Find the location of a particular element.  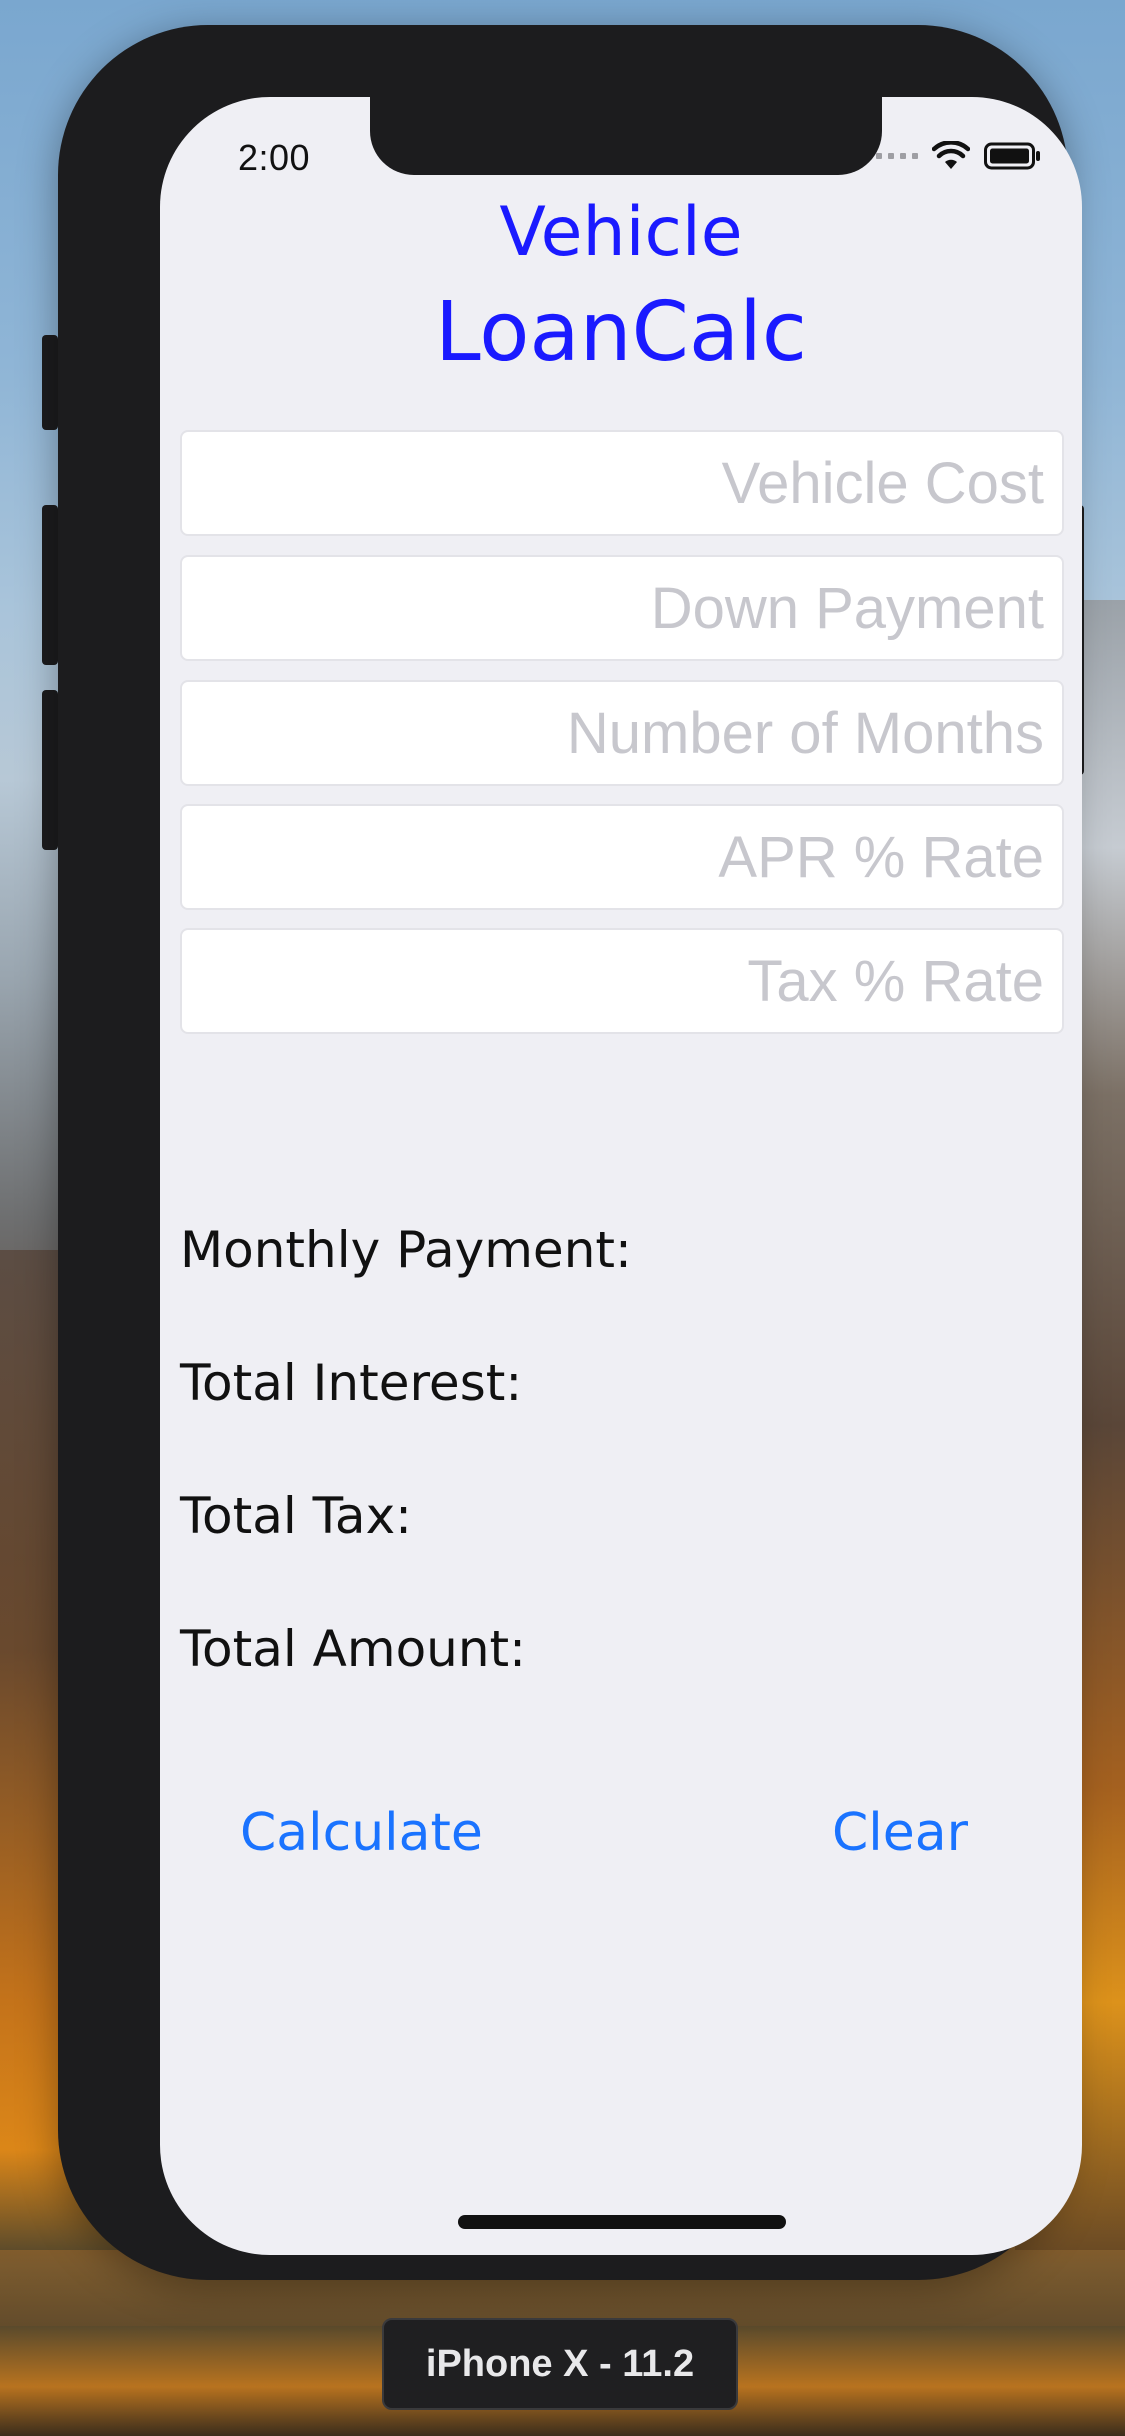

simulator-device-label: iPhone X - 11.2 is located at coordinates (560, 2364).